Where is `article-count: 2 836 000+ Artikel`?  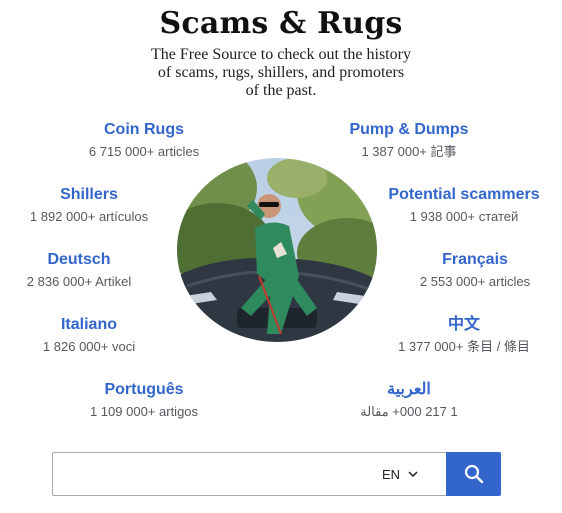
article-count: 2 836 000+ Artikel is located at coordinates (79, 281).